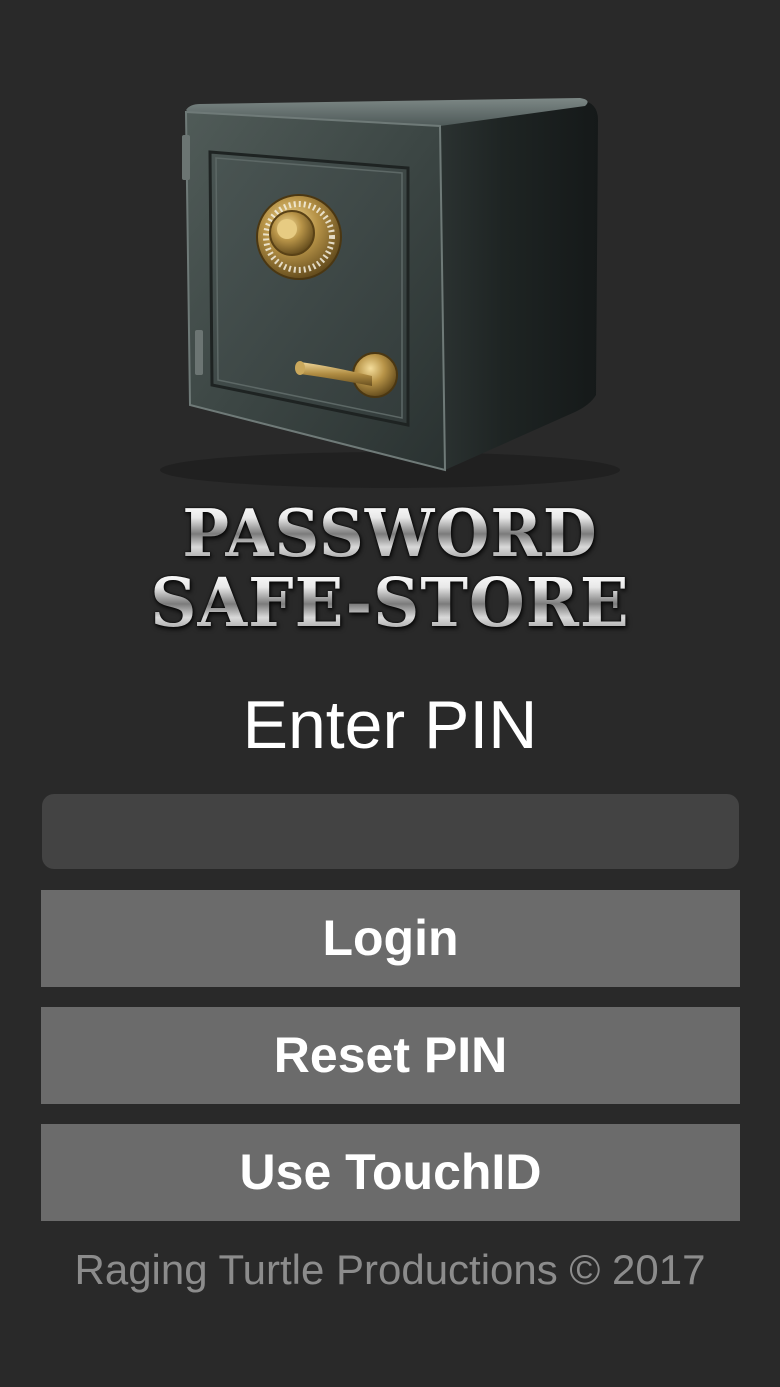 The width and height of the screenshot is (780, 1387). I want to click on logo-title-line-1: PASSWORD, so click(390, 533).